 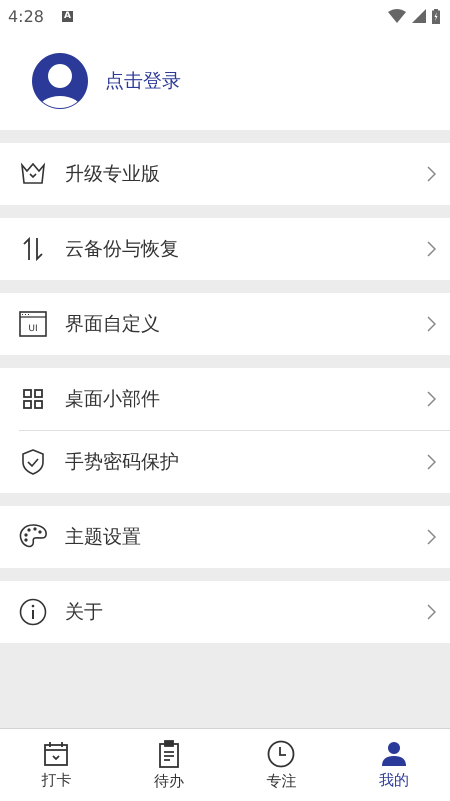 What do you see at coordinates (33, 612) in the screenshot?
I see `info-icon` at bounding box center [33, 612].